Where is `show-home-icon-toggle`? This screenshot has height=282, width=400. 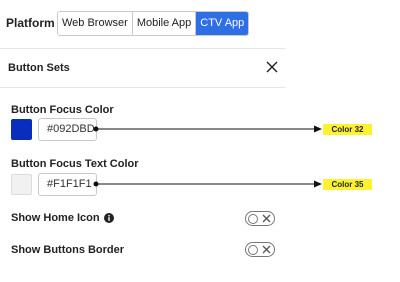 show-home-icon-toggle is located at coordinates (260, 218).